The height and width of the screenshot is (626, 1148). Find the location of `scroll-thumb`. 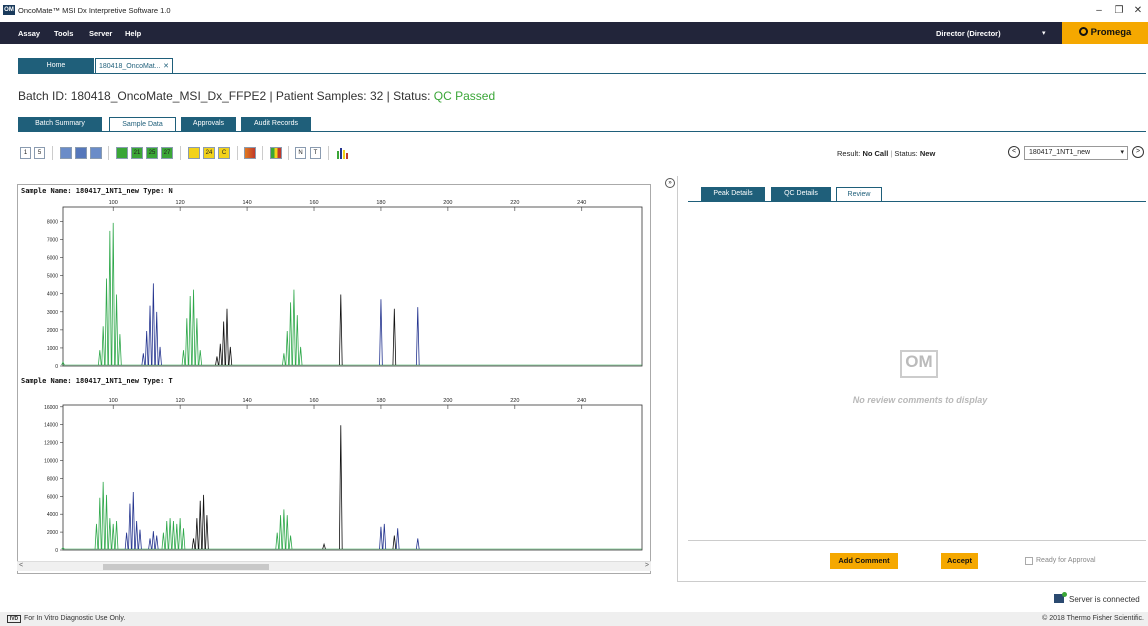

scroll-thumb is located at coordinates (186, 567).